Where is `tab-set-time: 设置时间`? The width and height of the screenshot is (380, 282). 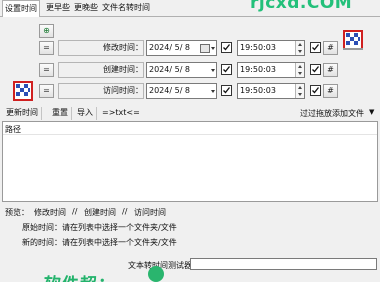 tab-set-time: 设置时间 is located at coordinates (21, 8).